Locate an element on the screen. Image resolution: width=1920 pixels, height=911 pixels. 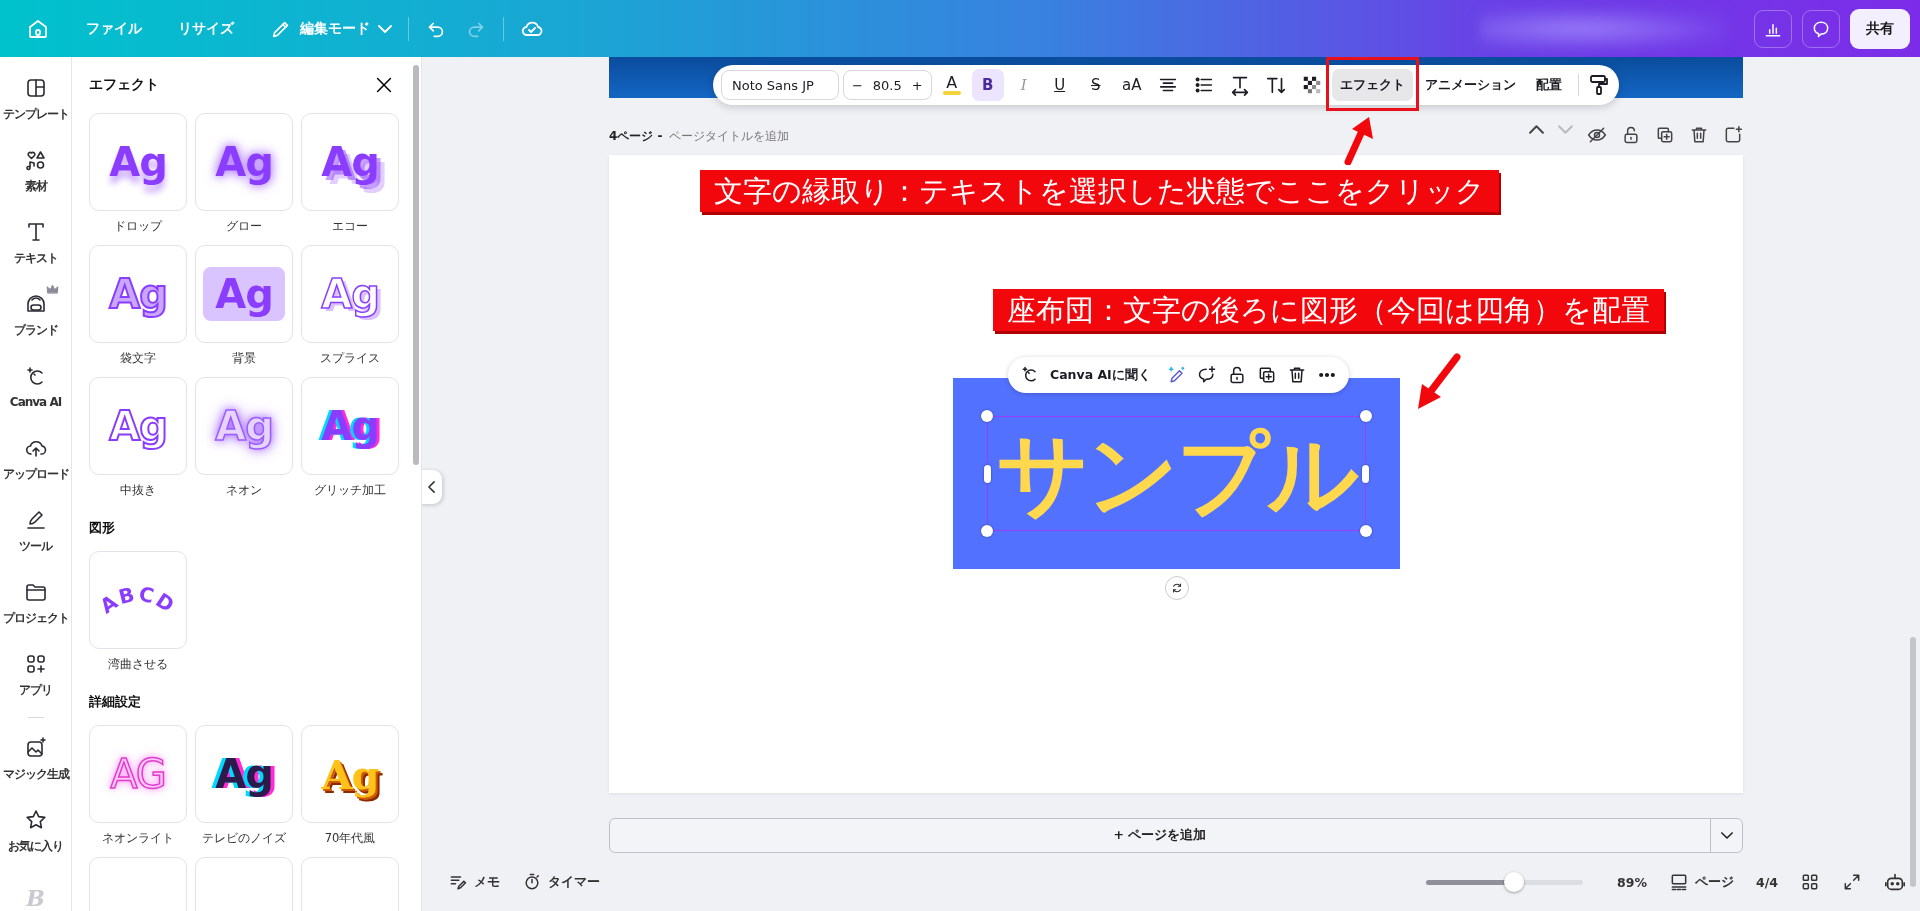
effect-label: スプライス is located at coordinates (350, 359).